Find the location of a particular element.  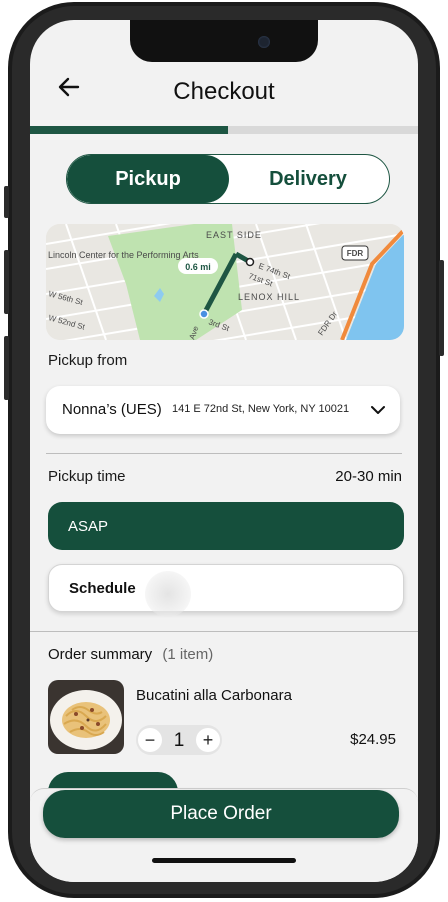

side-button-mute is located at coordinates (6, 202).